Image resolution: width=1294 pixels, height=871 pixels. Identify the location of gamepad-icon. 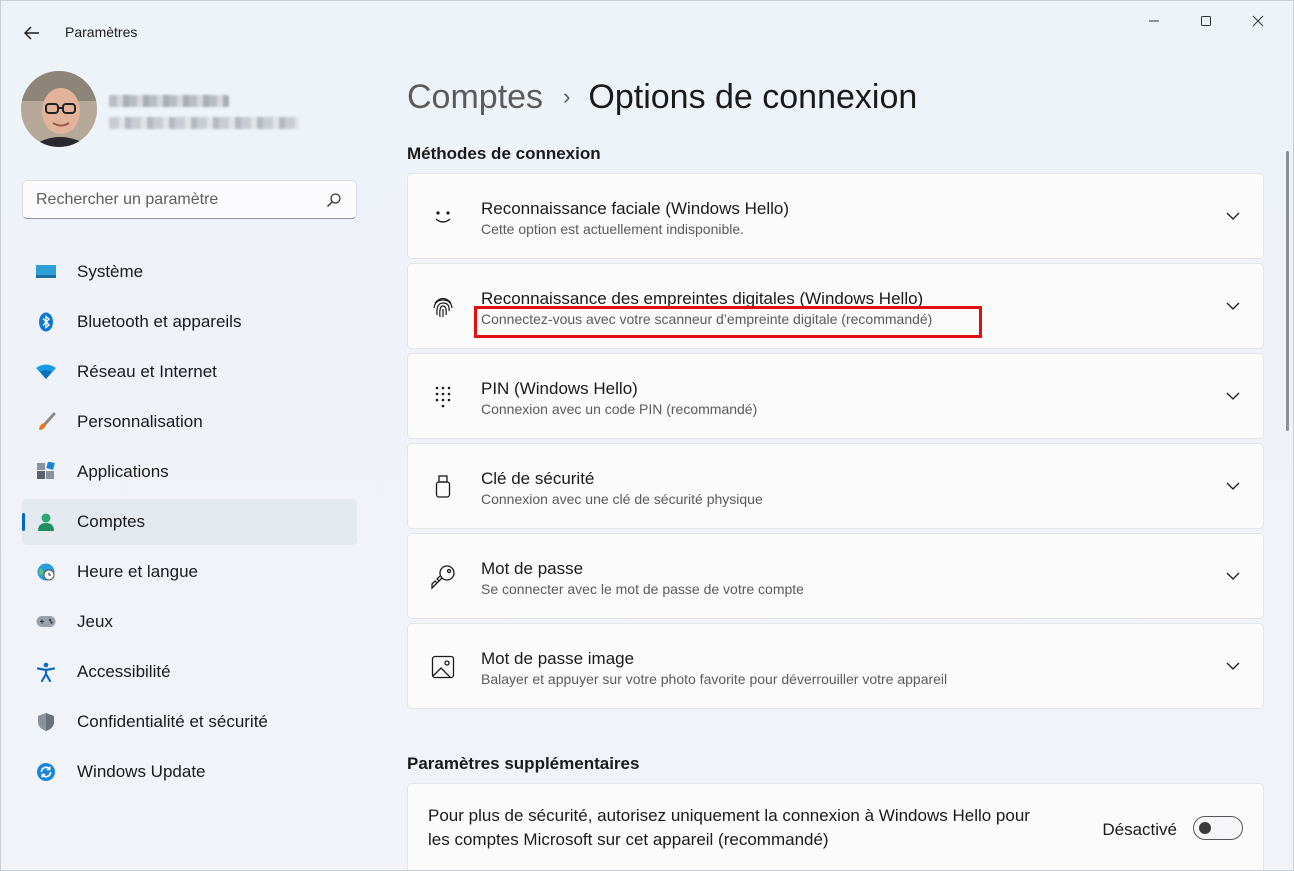
(46, 622).